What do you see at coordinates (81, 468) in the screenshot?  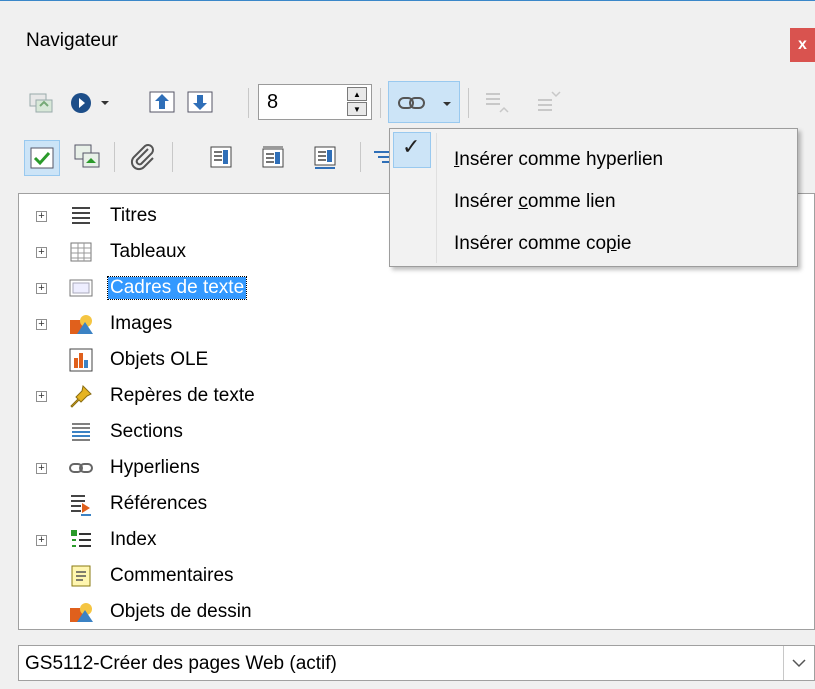 I see `hyperlink-icon` at bounding box center [81, 468].